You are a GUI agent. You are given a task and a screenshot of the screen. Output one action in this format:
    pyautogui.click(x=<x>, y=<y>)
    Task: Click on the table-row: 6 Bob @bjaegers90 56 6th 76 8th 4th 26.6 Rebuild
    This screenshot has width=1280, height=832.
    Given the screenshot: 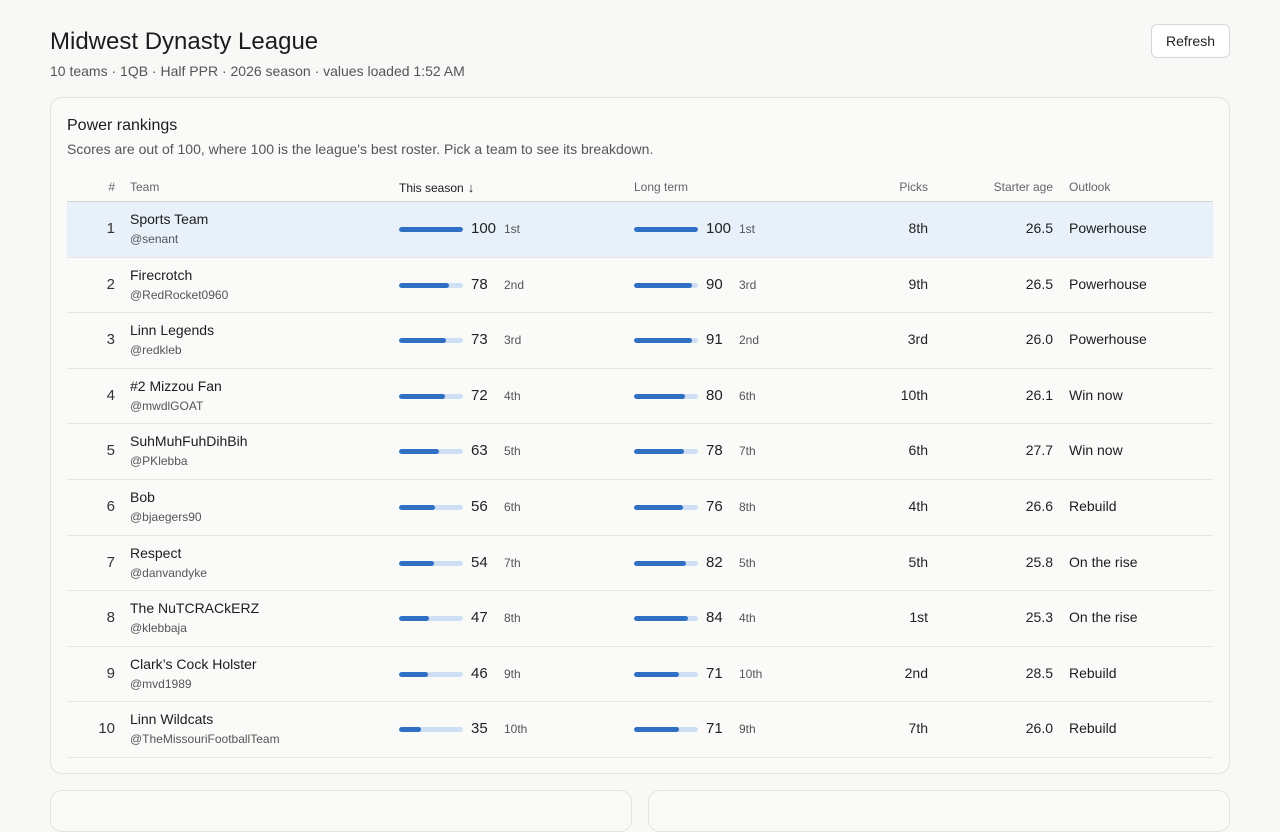 What is the action you would take?
    pyautogui.click(x=640, y=508)
    